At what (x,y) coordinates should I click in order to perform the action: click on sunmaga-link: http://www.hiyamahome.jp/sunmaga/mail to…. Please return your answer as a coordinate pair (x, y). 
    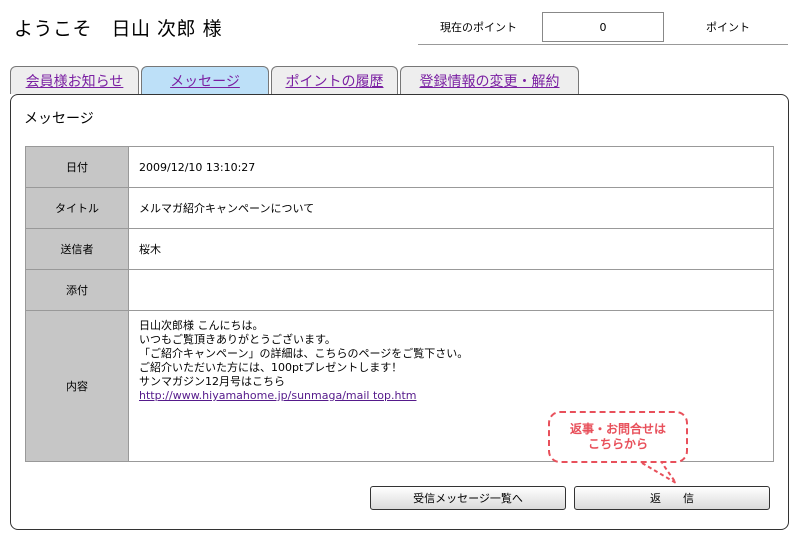
    Looking at the image, I should click on (277, 395).